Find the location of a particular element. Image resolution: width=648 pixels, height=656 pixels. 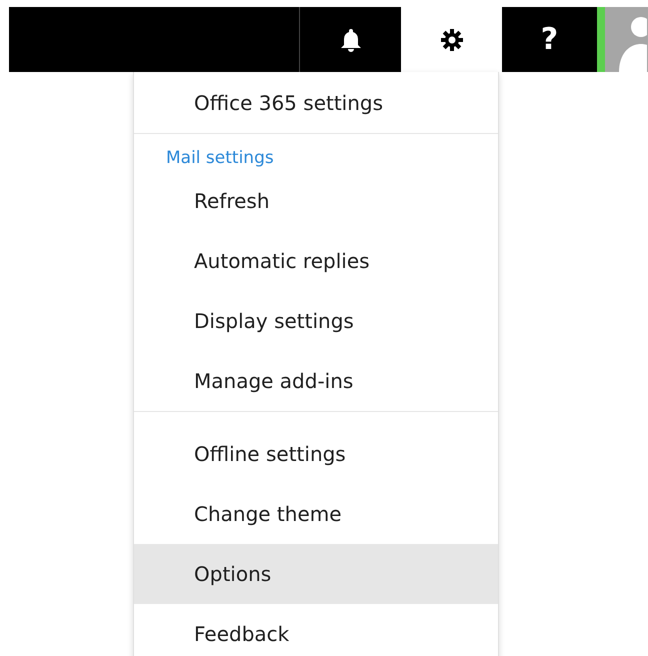

menu-item: Feedback is located at coordinates (316, 630).